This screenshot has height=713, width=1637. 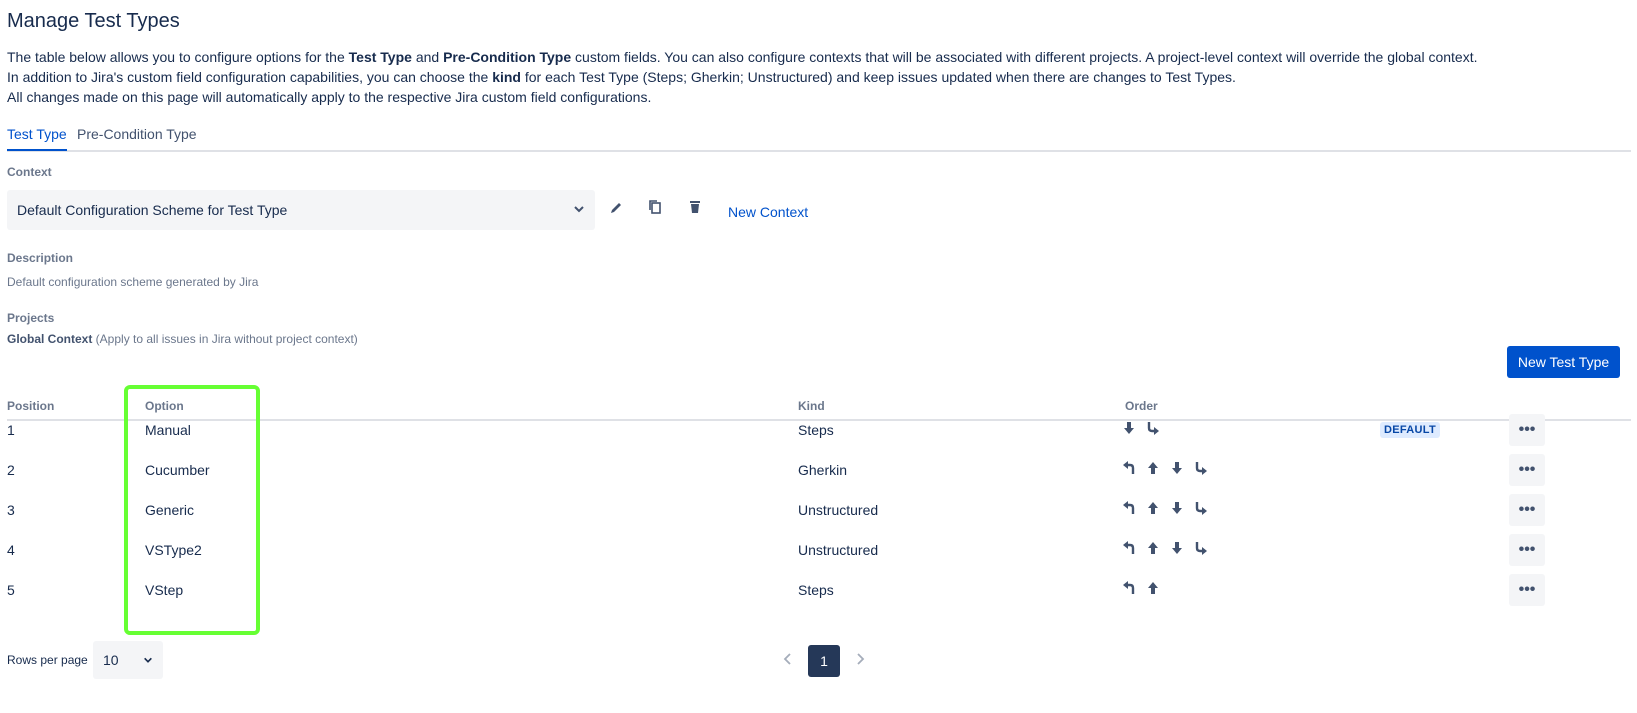 I want to click on trash-icon, so click(x=695, y=209).